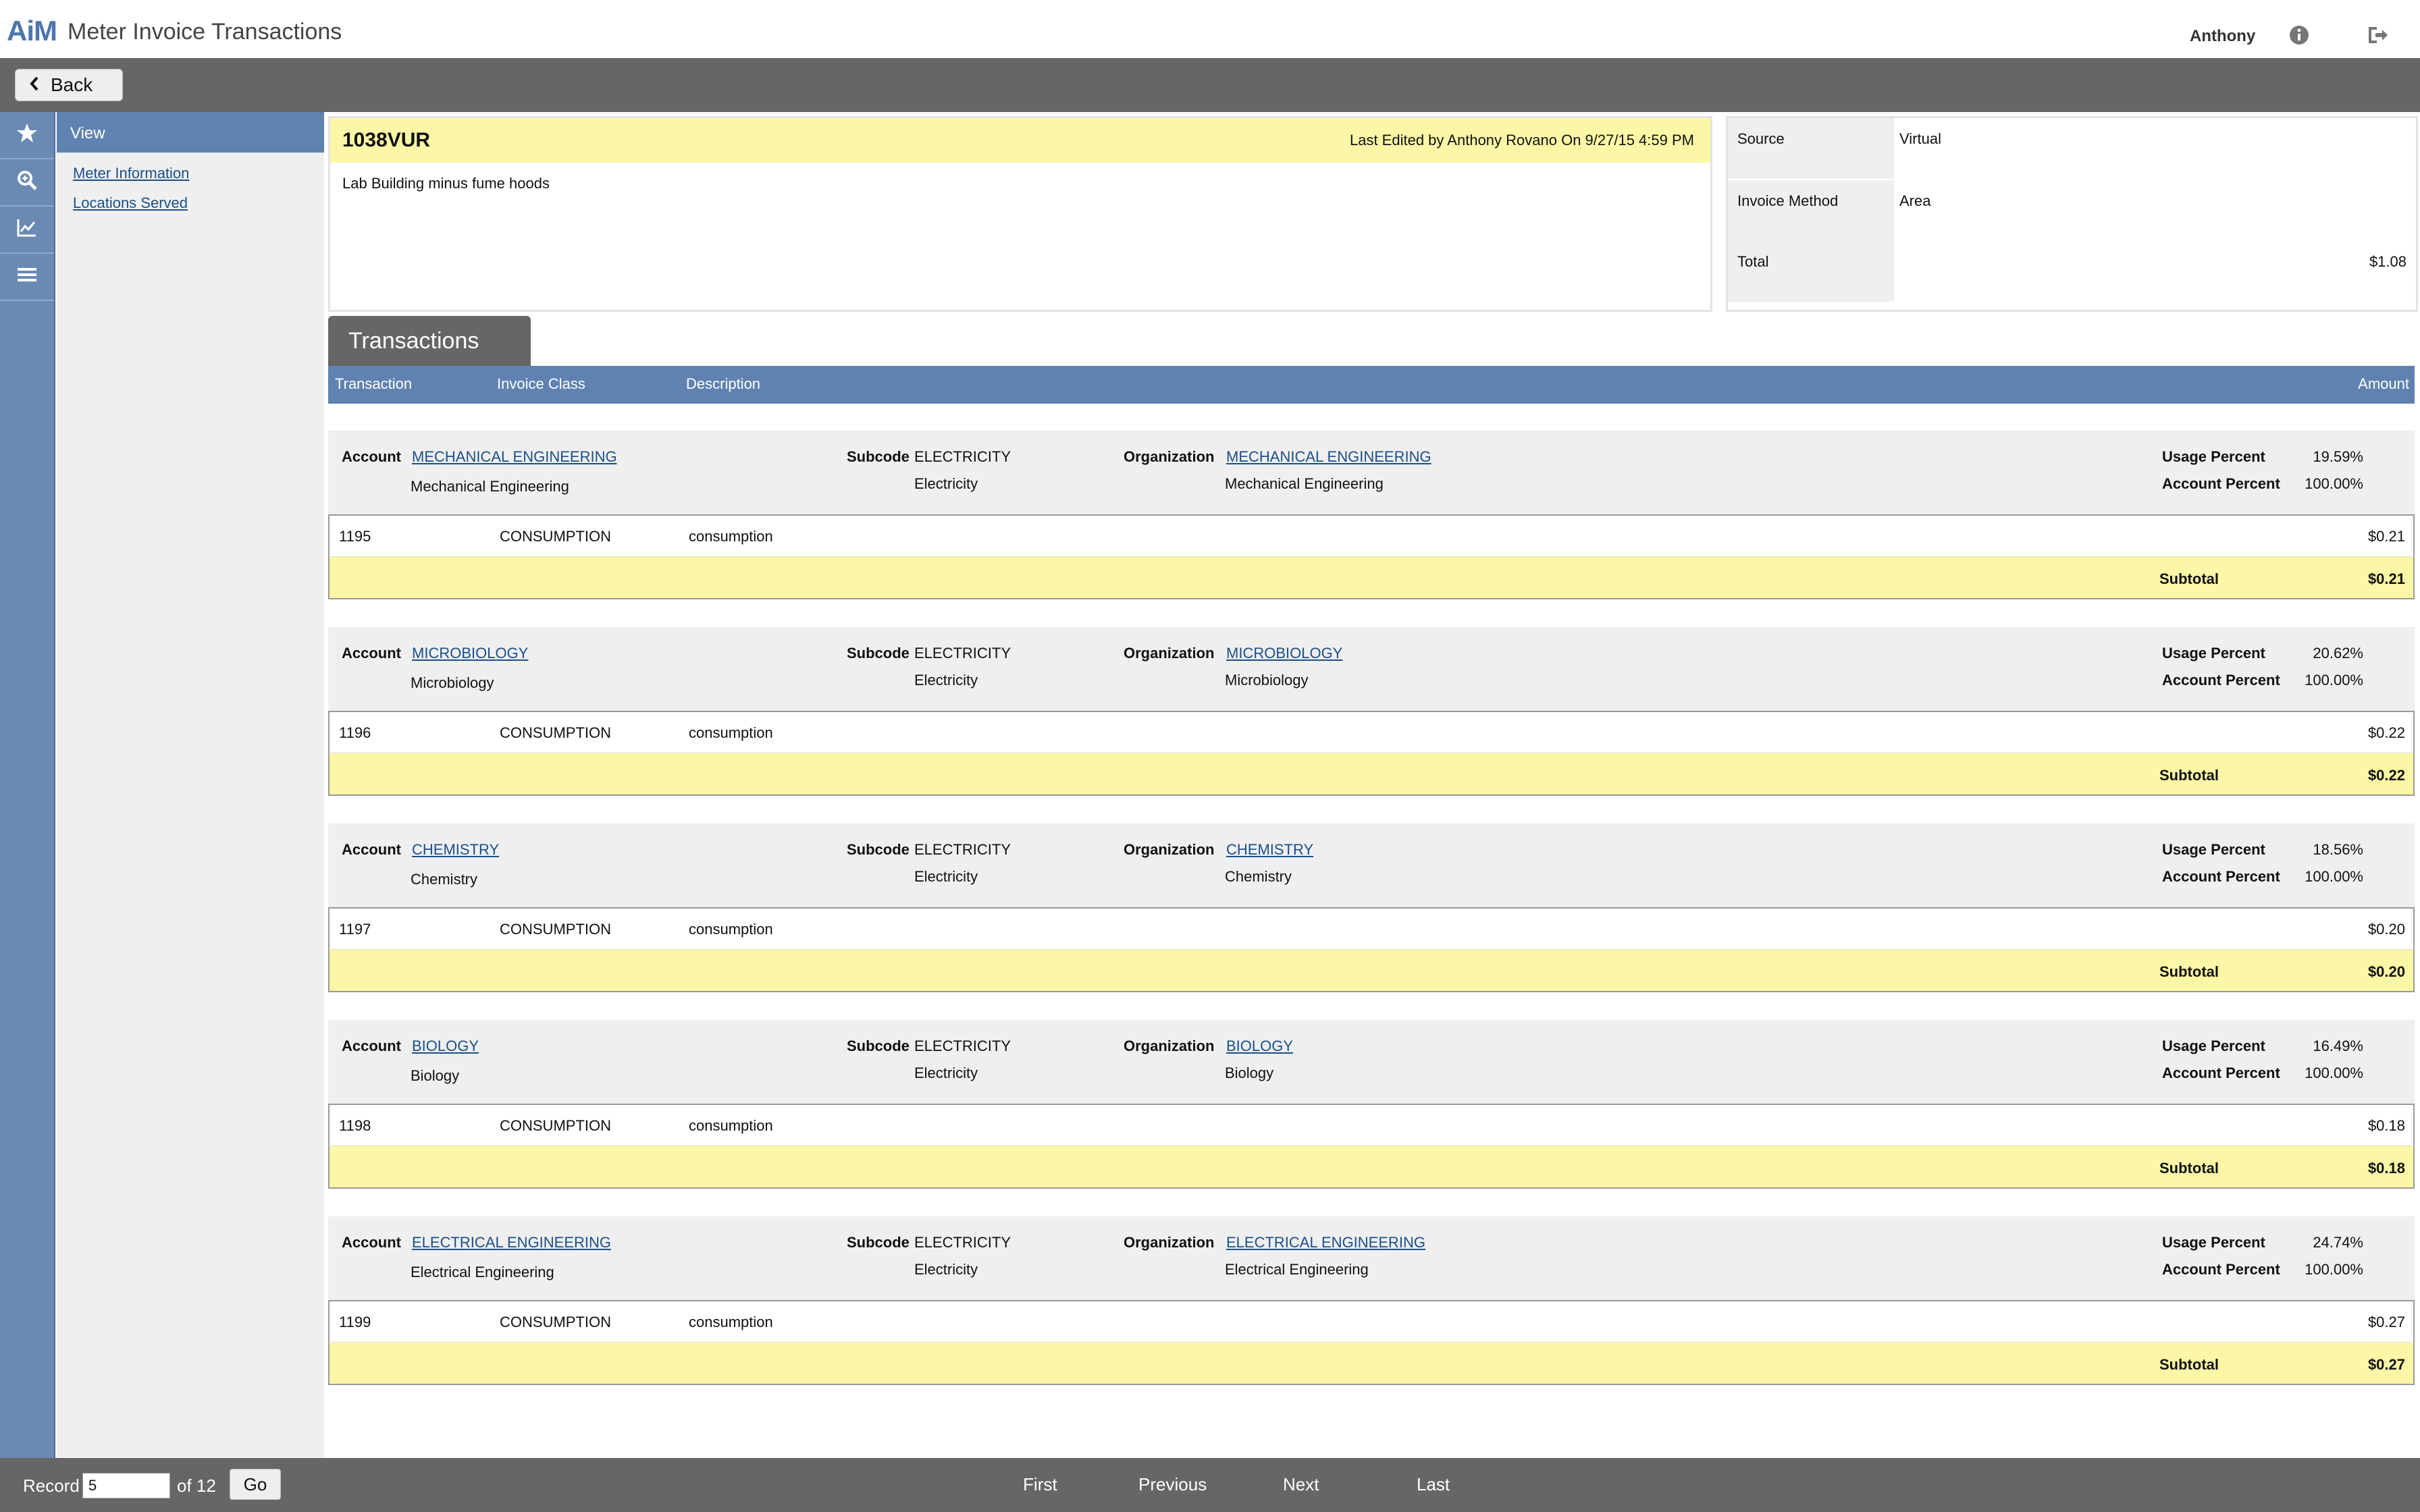  Describe the element at coordinates (126, 1485) in the screenshot. I see `record-input` at that location.